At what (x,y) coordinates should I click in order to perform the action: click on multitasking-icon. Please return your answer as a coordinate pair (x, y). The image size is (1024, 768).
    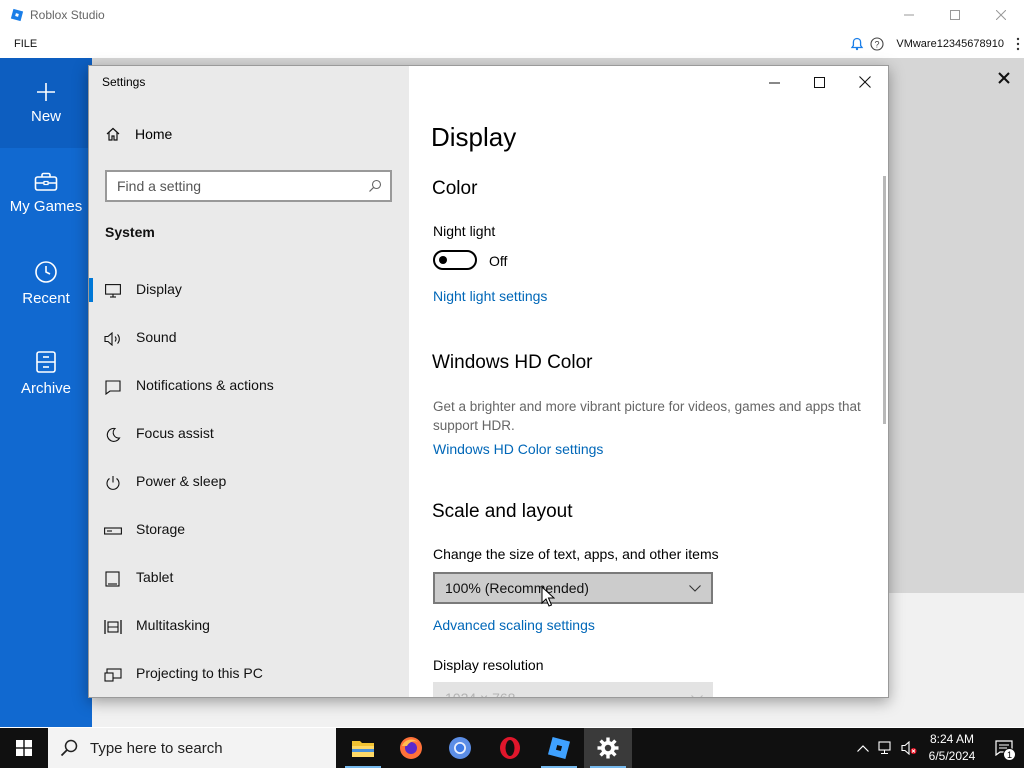
    Looking at the image, I should click on (113, 627).